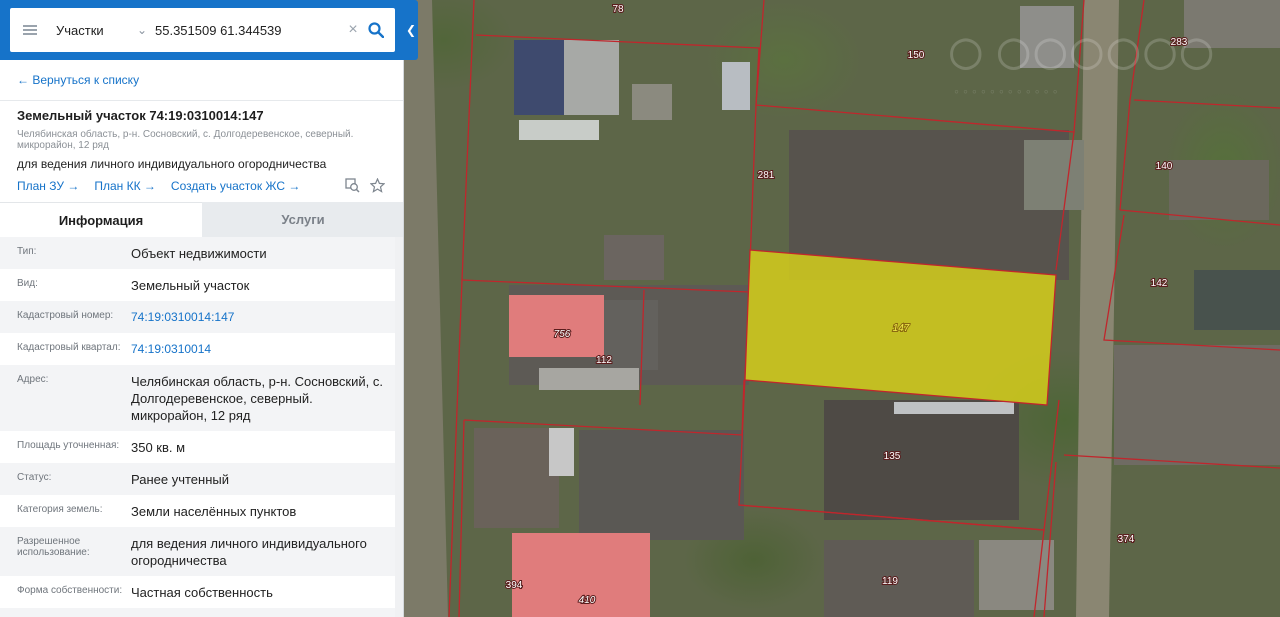 The height and width of the screenshot is (617, 1280). I want to click on table-row: Площадь уточненная: 350 кв. м, so click(198, 447).